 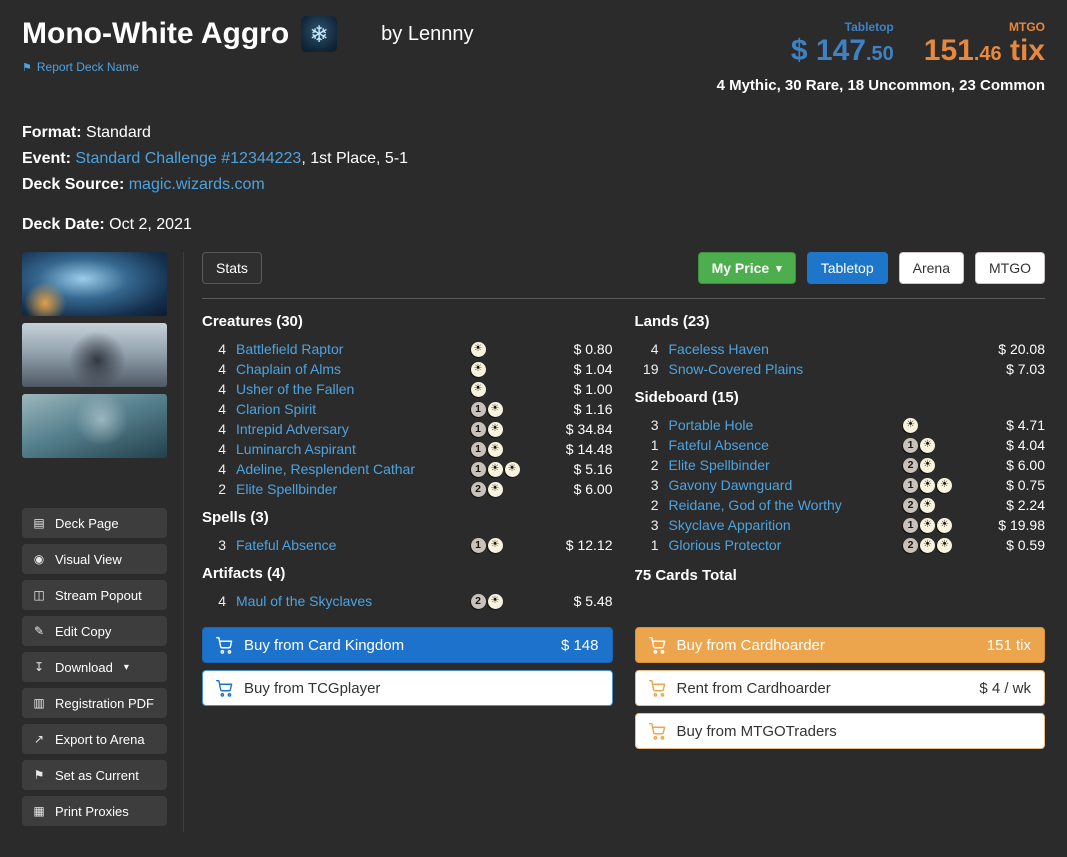 I want to click on buy-button-label: Buy from TCGplayer, so click(x=312, y=688).